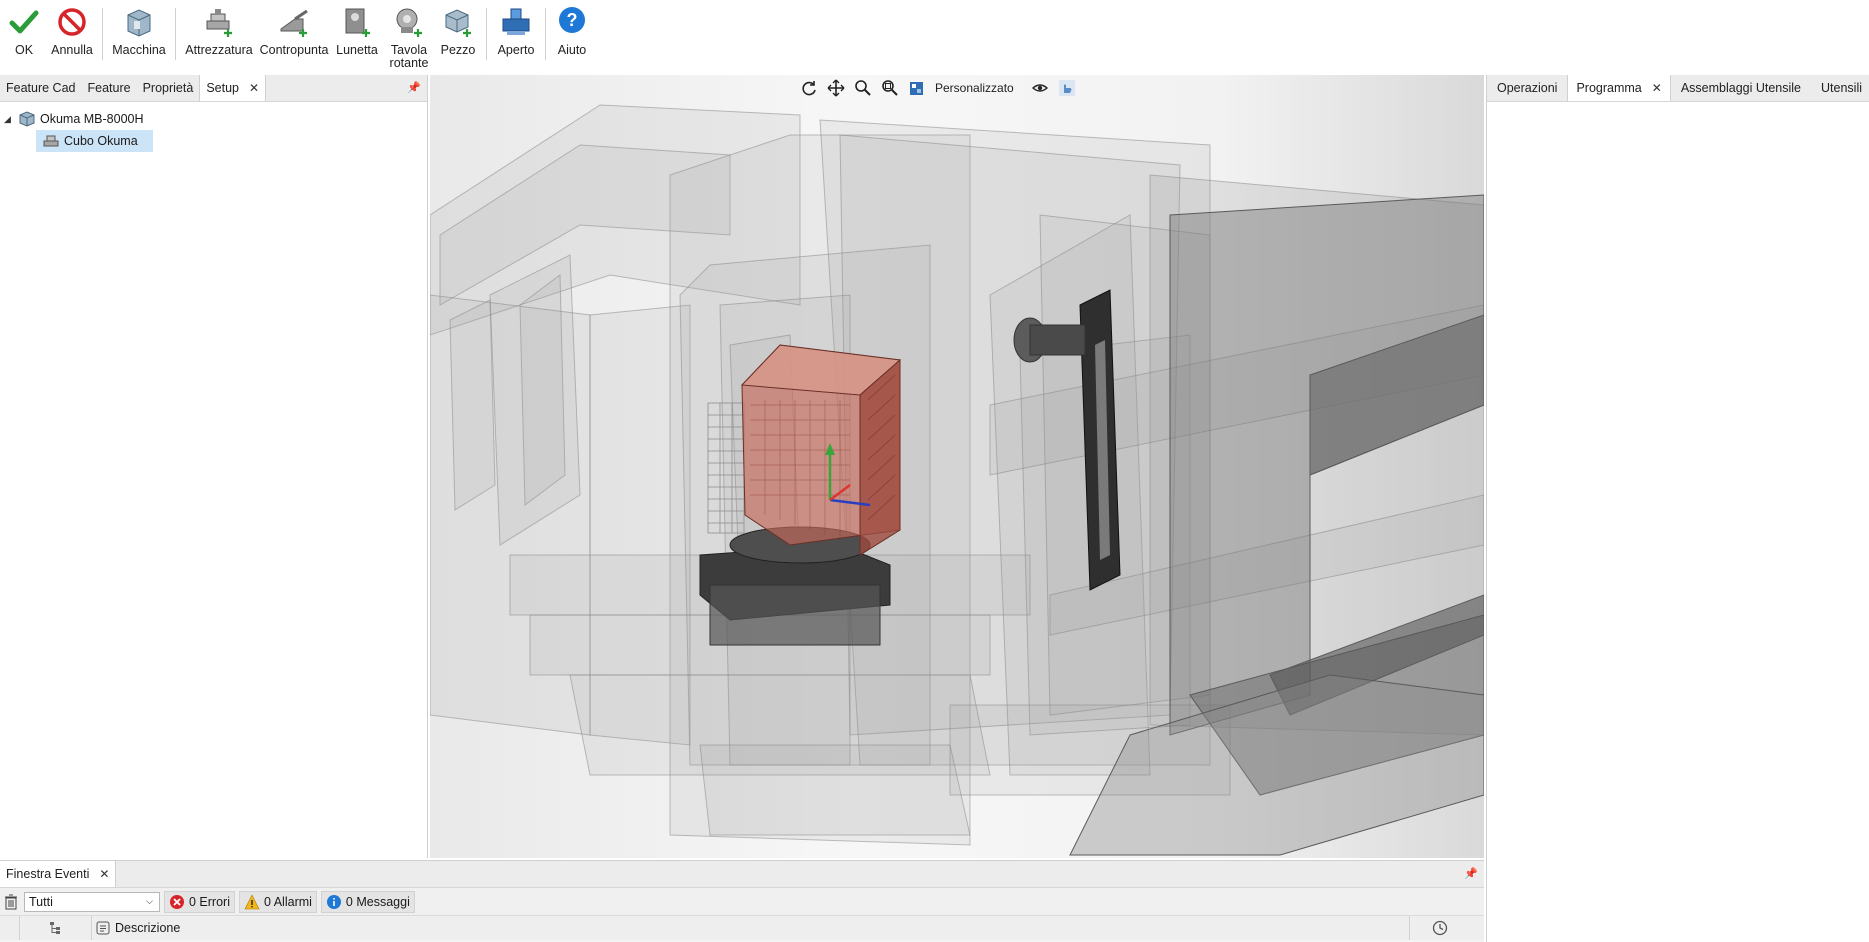  What do you see at coordinates (1067, 88) in the screenshot?
I see `select-hand-icon` at bounding box center [1067, 88].